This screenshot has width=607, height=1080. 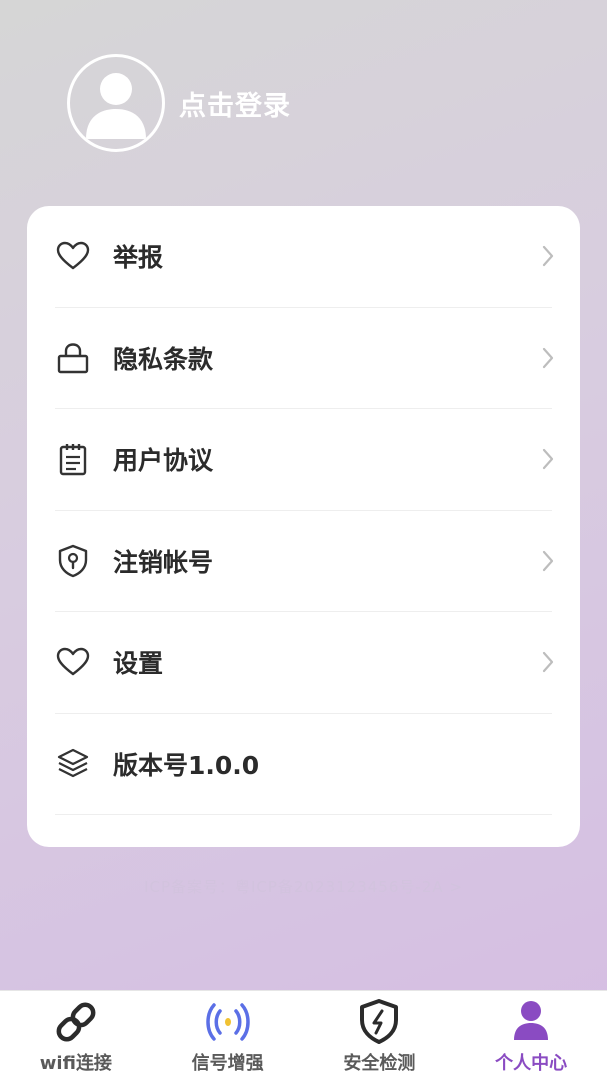 What do you see at coordinates (303, 886) in the screenshot?
I see `icp-record-link: ICP备案号：粤ICP备2023123456号-2A >` at bounding box center [303, 886].